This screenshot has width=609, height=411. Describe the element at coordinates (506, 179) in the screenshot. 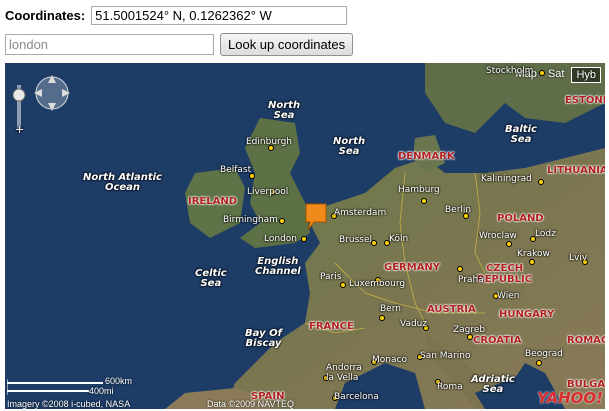

I see `city-label: Kaliningrad` at that location.